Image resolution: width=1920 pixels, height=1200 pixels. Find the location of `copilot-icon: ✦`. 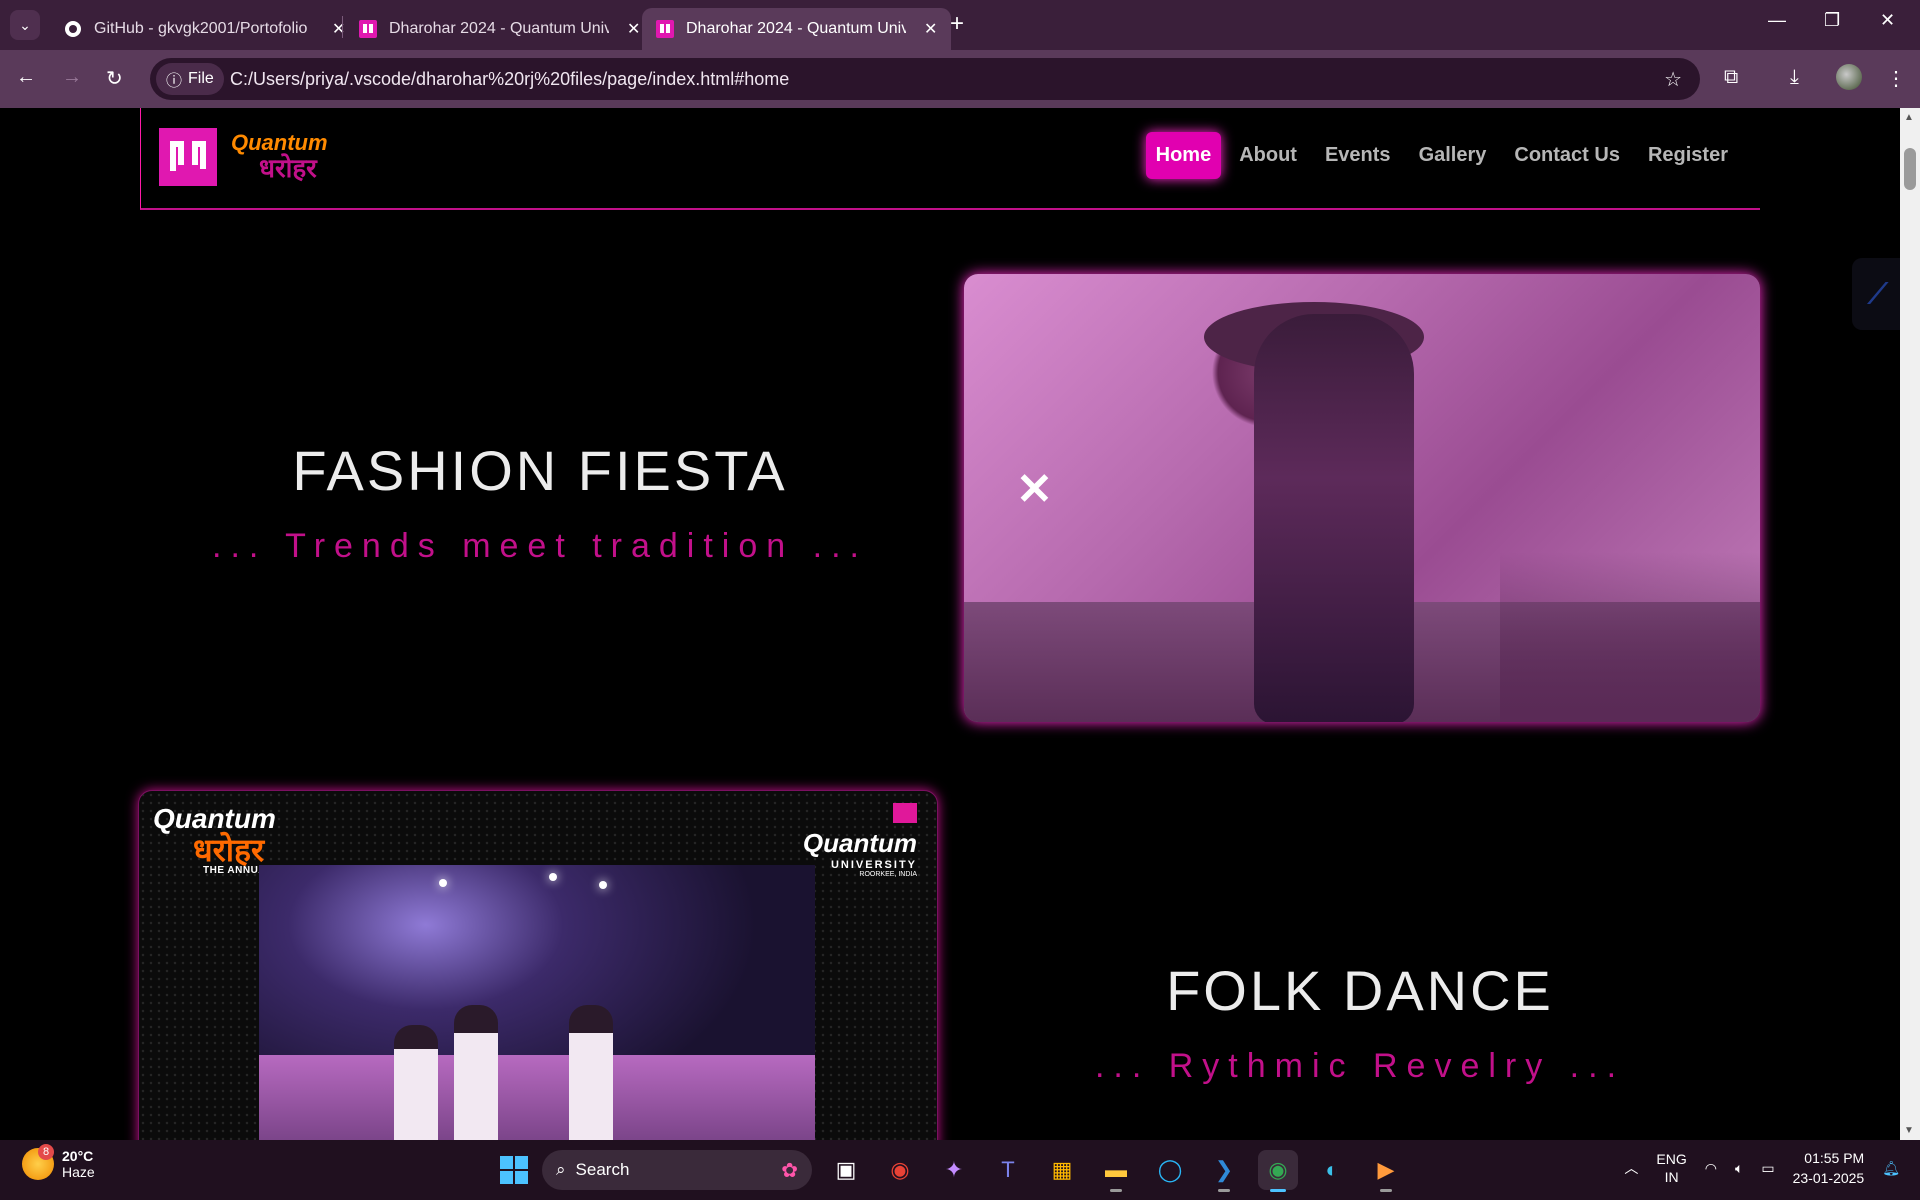

copilot-icon: ✦ is located at coordinates (954, 1170).